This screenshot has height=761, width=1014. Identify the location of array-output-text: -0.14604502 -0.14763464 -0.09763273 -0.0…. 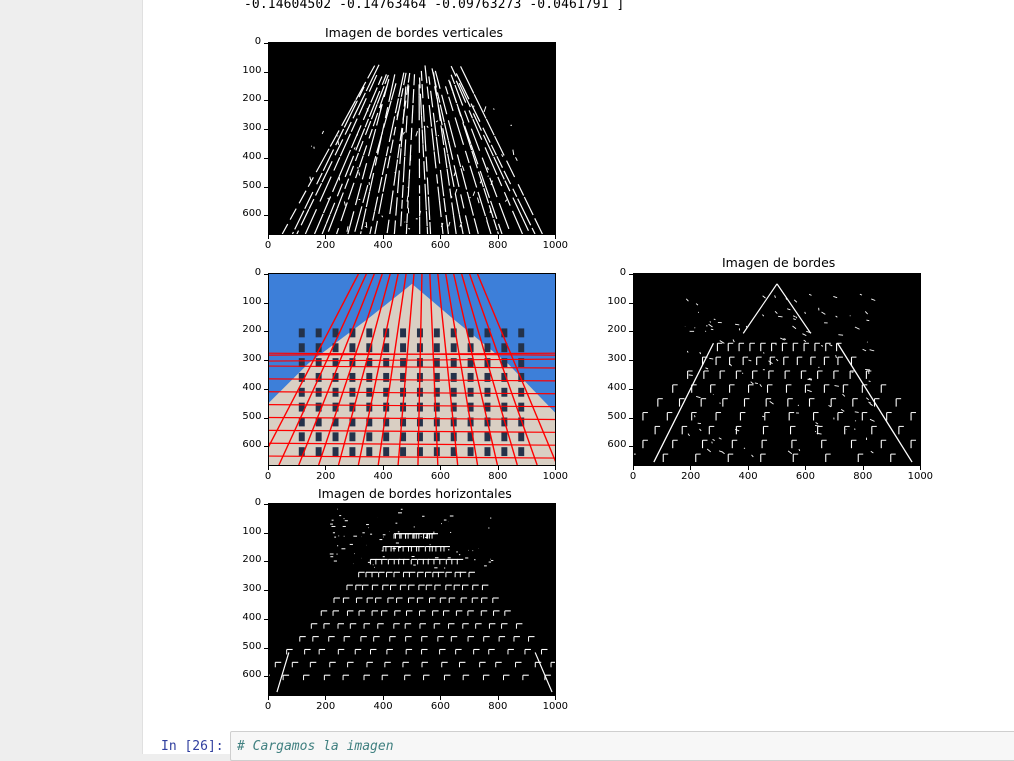
(434, 6).